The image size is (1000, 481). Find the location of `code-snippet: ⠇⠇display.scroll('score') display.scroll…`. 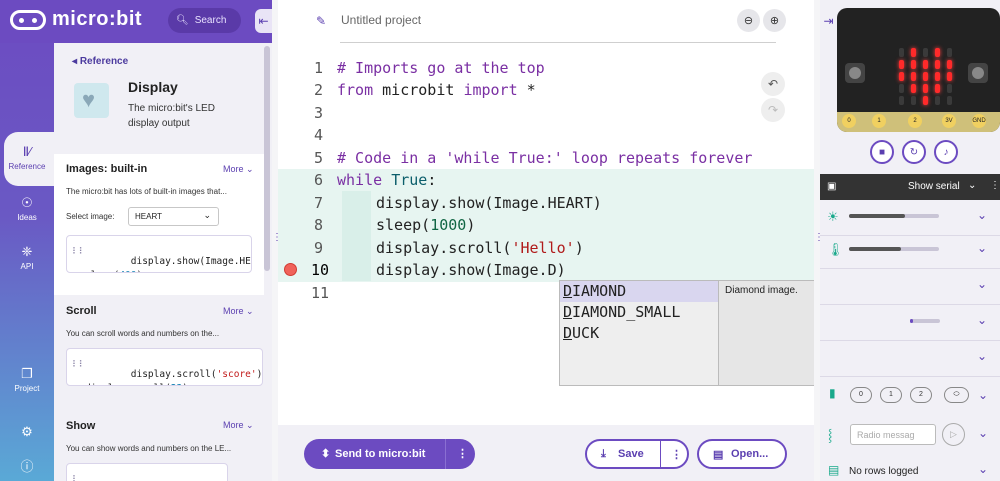

code-snippet: ⠇⠇display.scroll('score') display.scroll… is located at coordinates (164, 367).